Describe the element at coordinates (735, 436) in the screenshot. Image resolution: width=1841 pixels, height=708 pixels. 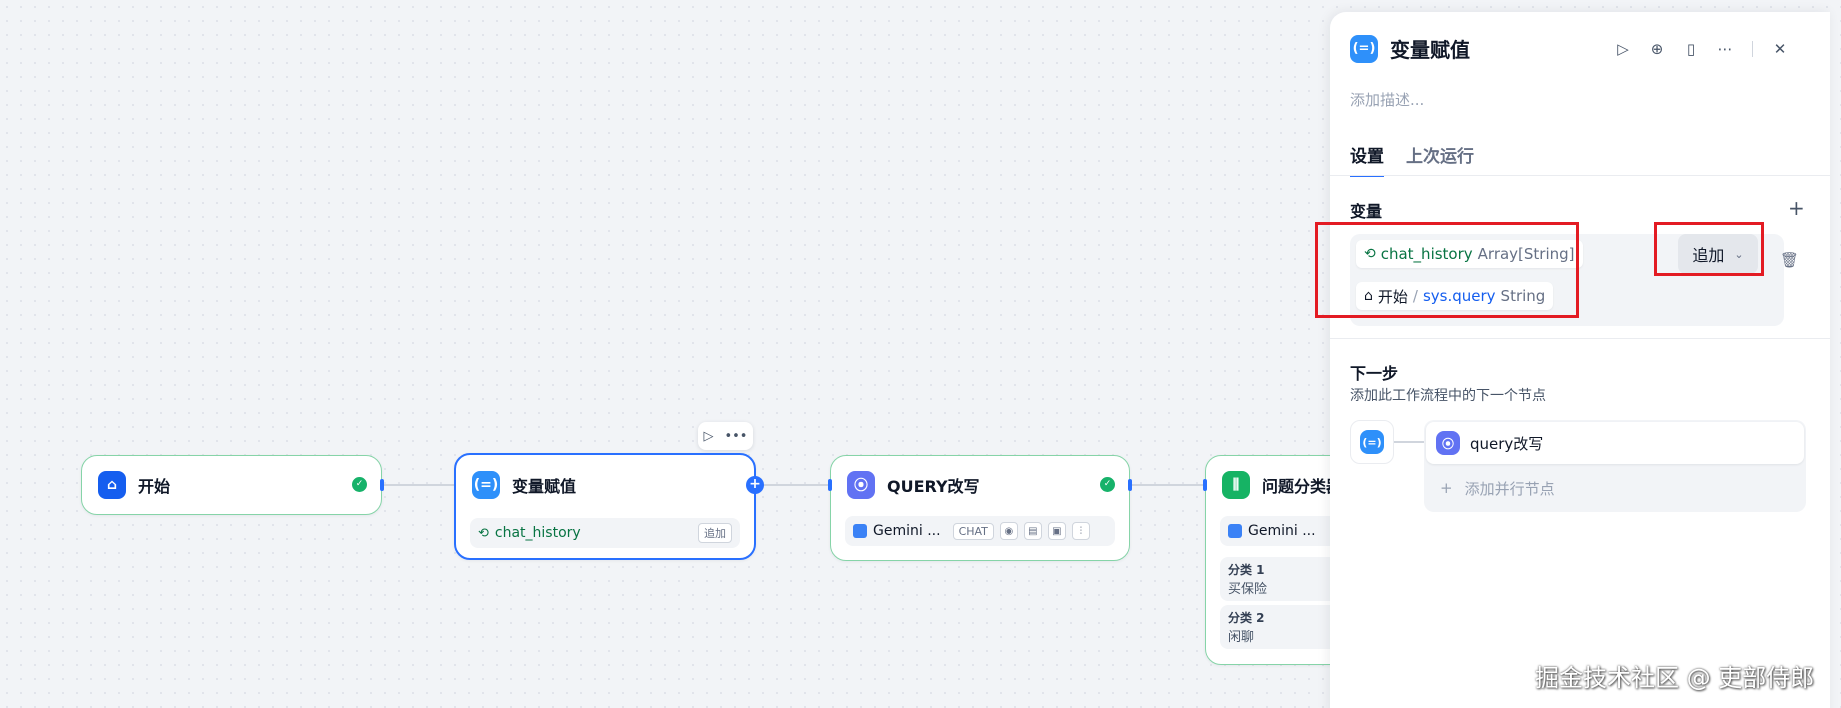
I see `more-icon: •••` at that location.